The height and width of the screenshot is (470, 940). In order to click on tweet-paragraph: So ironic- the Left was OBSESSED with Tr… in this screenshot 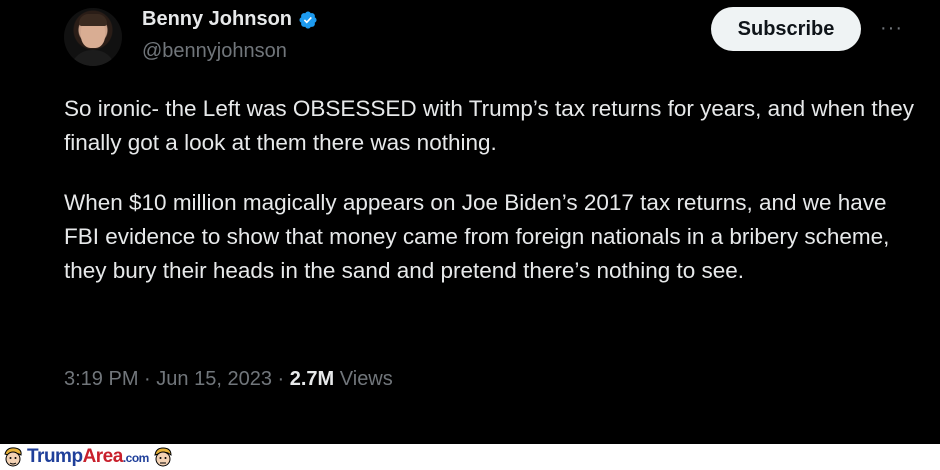, I will do `click(489, 125)`.